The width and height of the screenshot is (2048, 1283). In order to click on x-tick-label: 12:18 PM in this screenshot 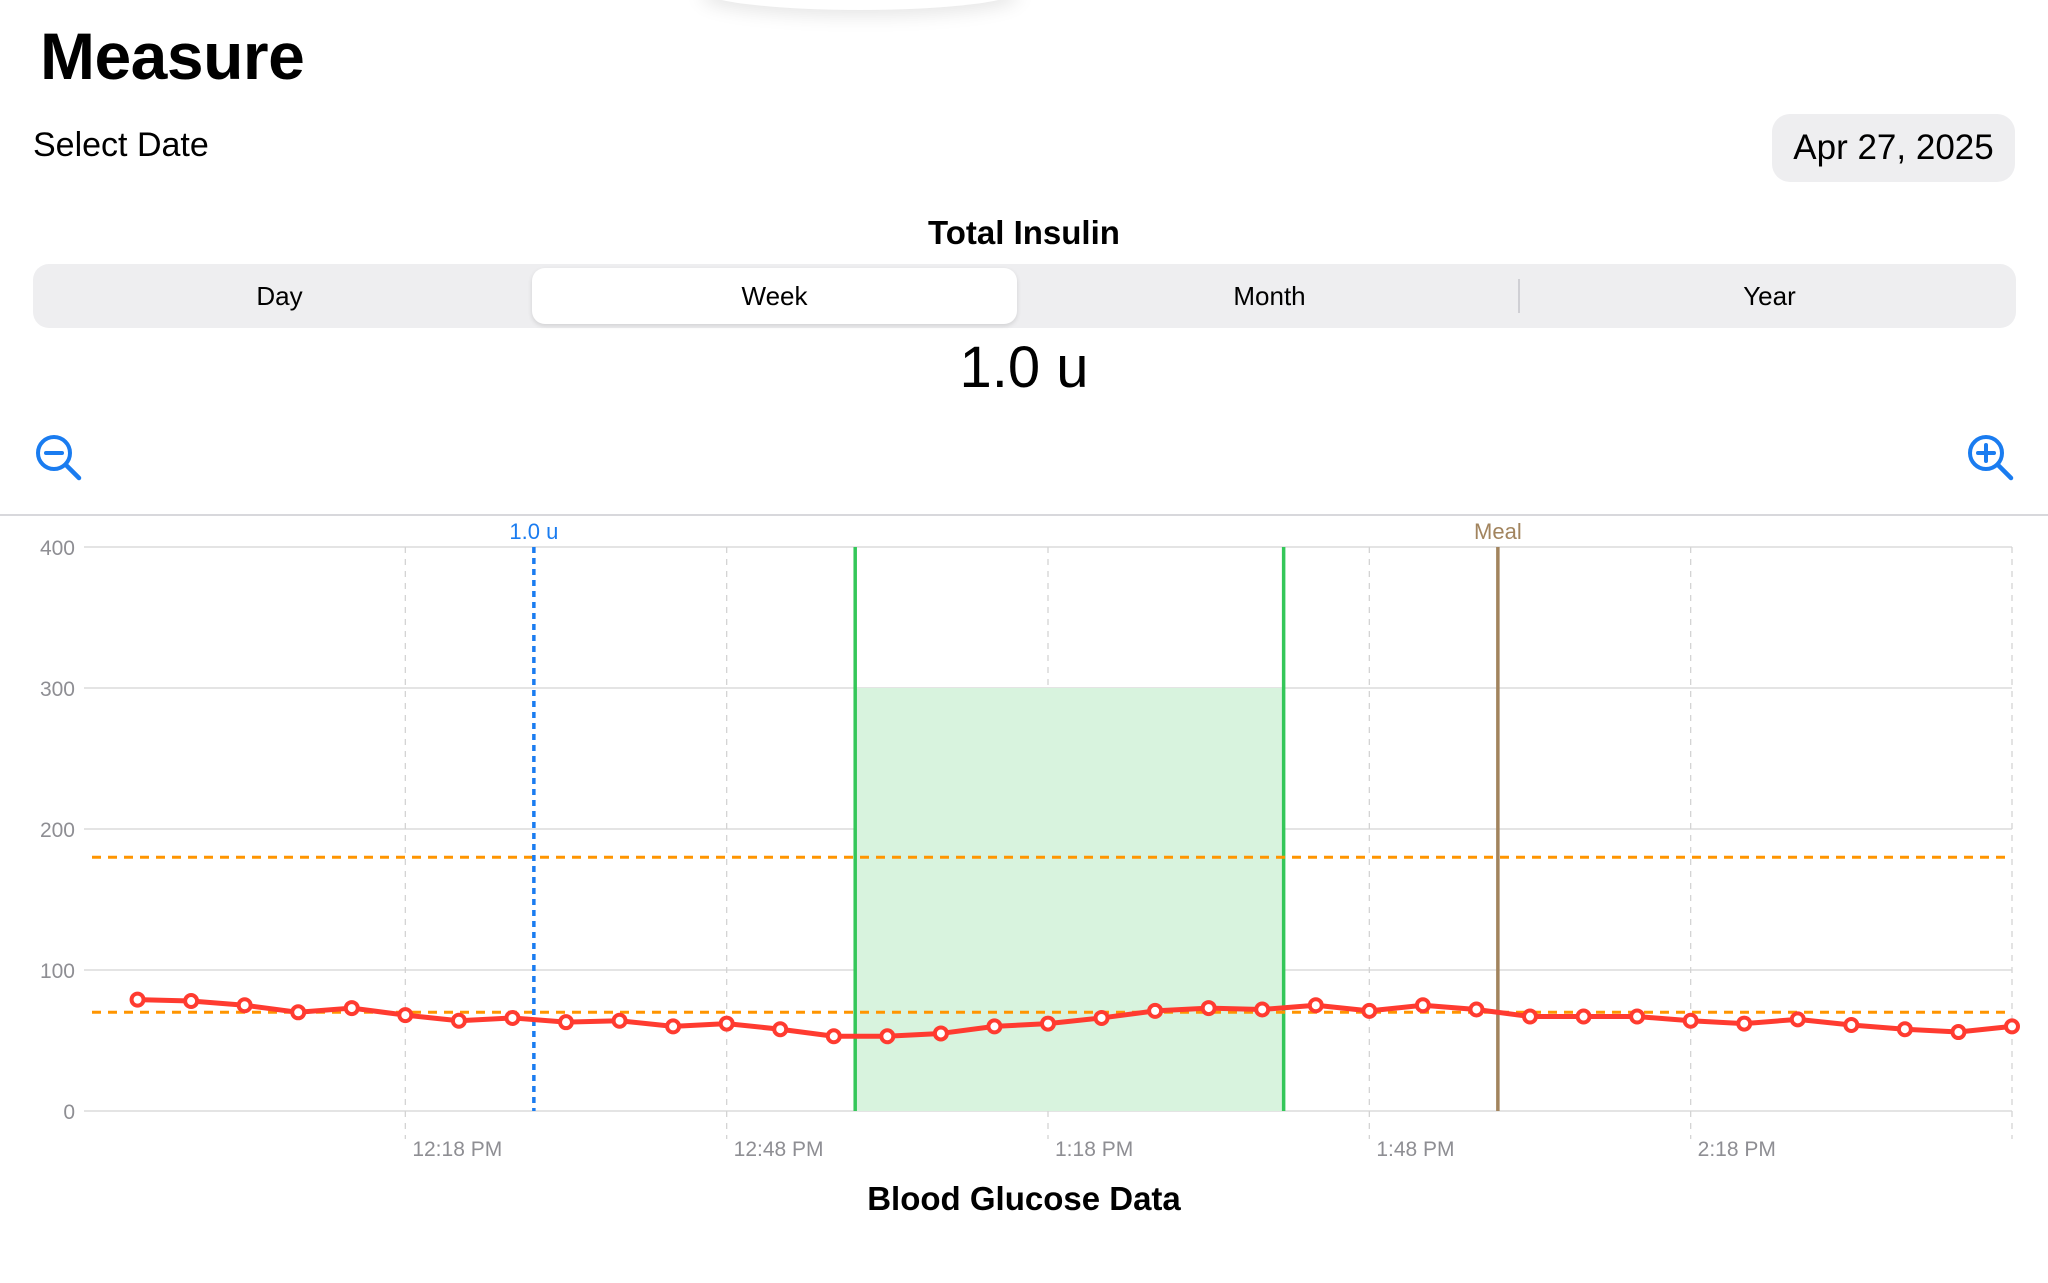, I will do `click(457, 1147)`.